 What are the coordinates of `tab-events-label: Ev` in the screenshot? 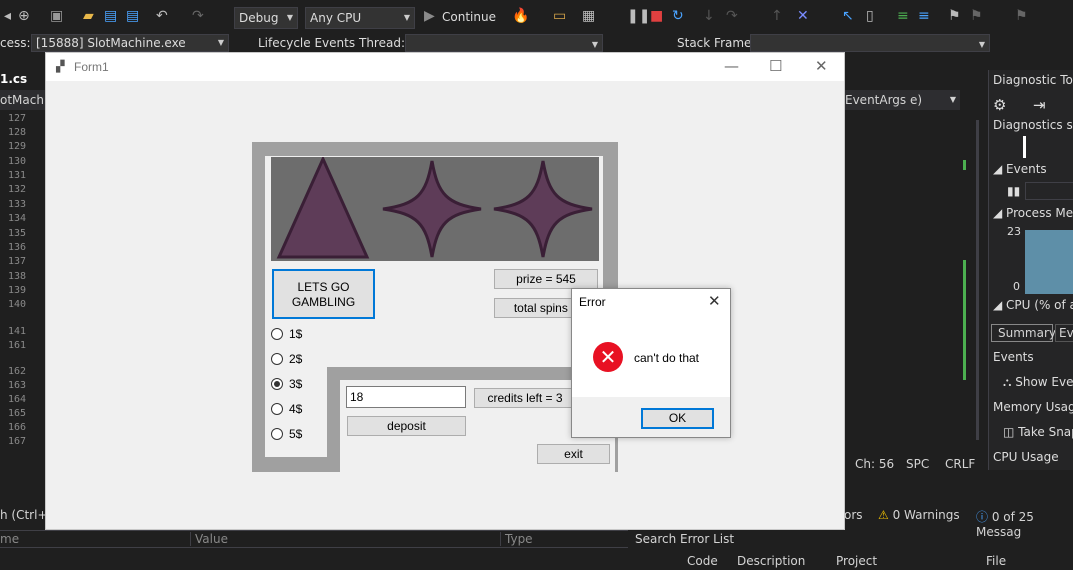 It's located at (1066, 333).